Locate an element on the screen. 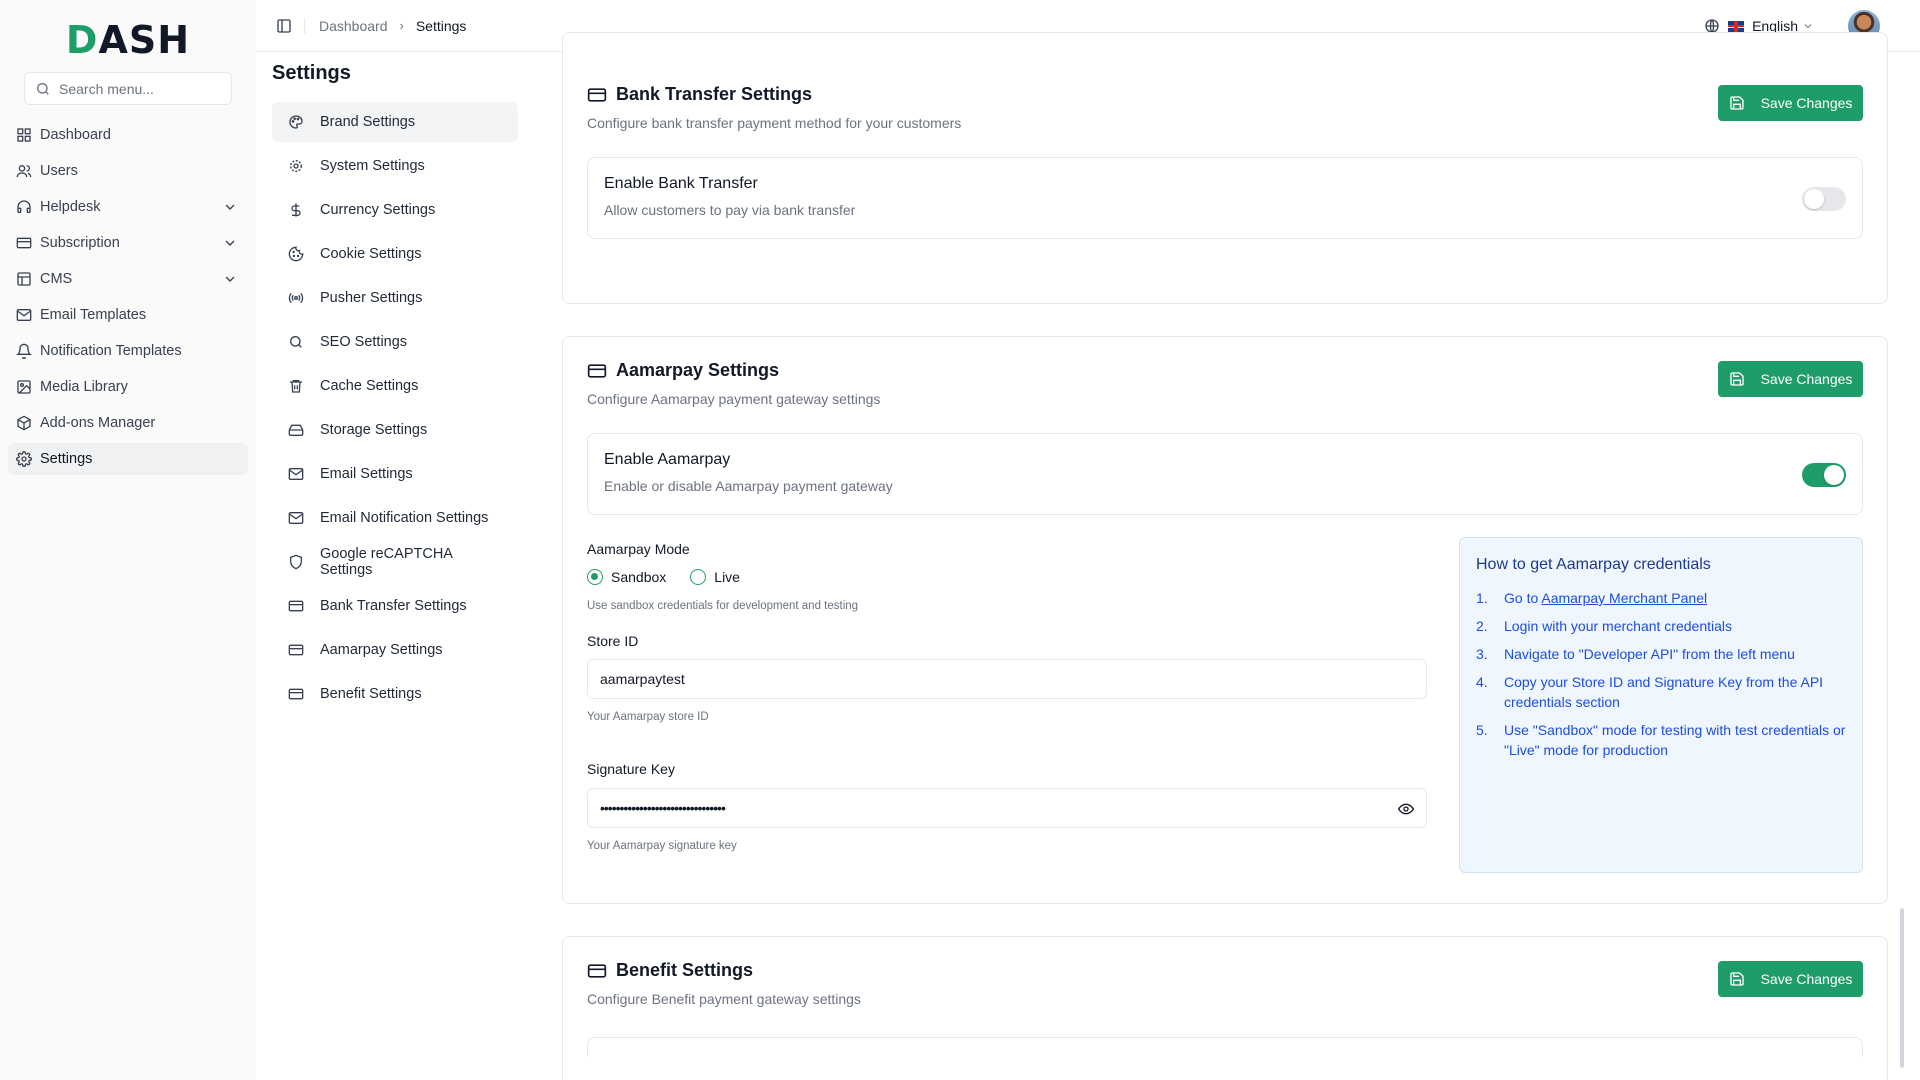  sidebar-item-addons-manager: Add-ons Manager is located at coordinates (128, 423).